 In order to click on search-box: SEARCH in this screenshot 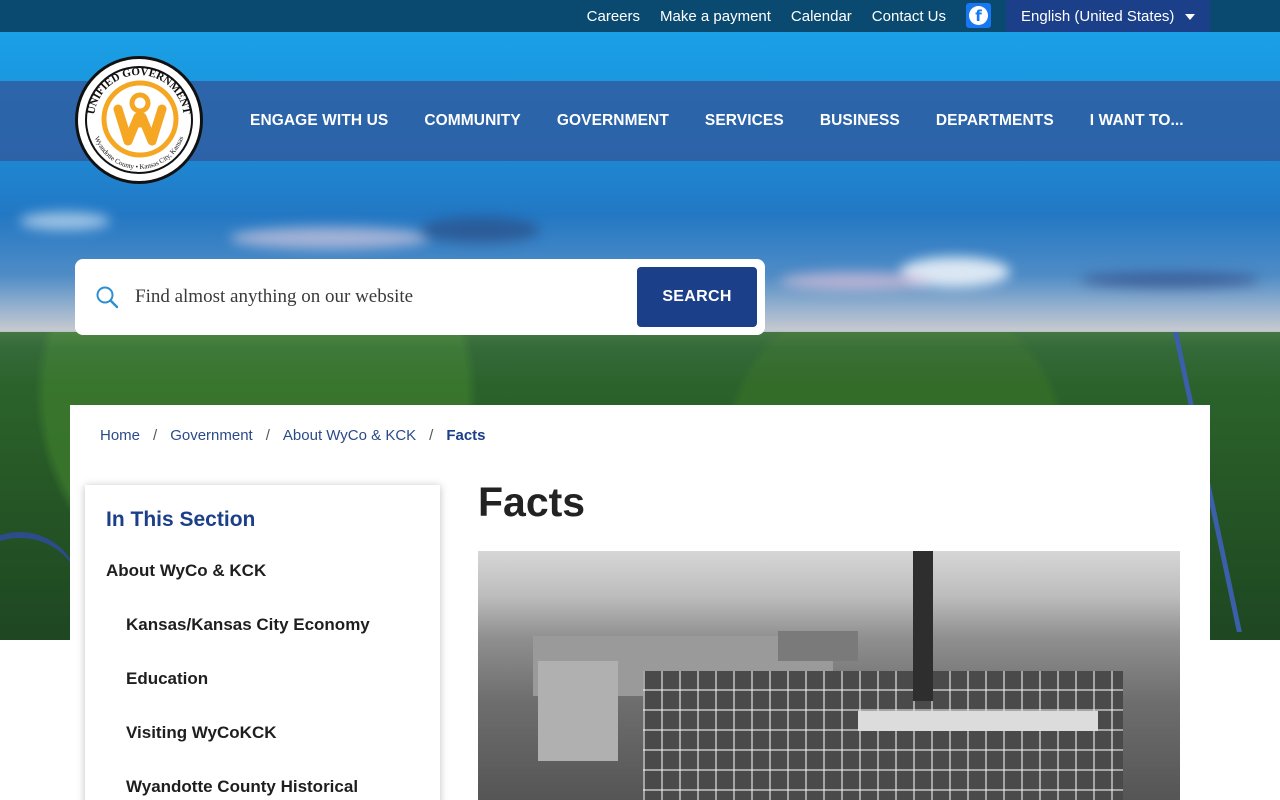, I will do `click(420, 297)`.